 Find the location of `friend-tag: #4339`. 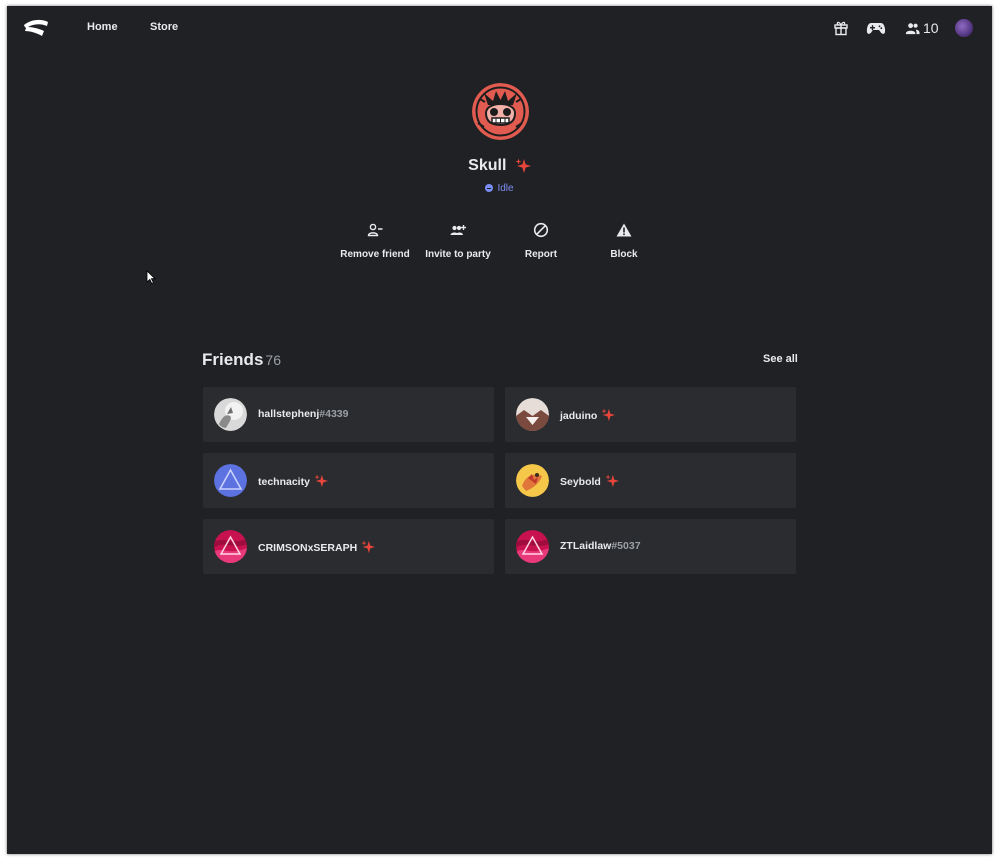

friend-tag: #4339 is located at coordinates (334, 414).